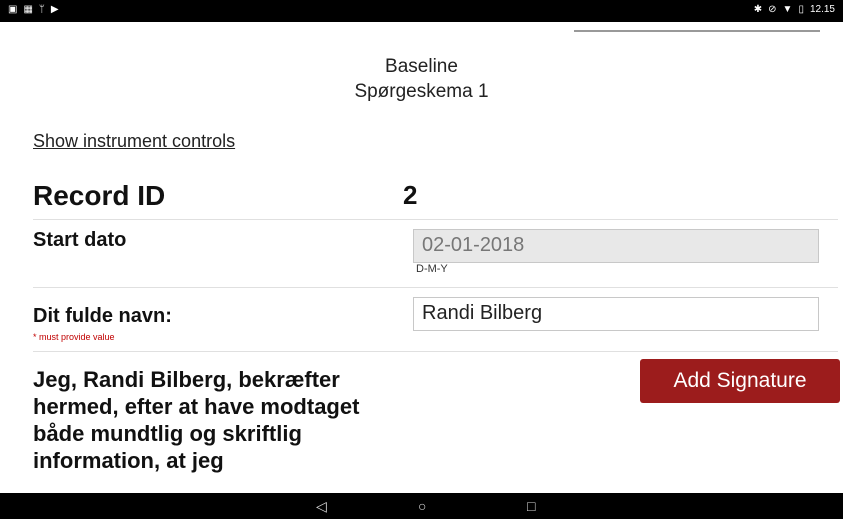  I want to click on full-name-label: Dit fulde navn:, so click(102, 316).